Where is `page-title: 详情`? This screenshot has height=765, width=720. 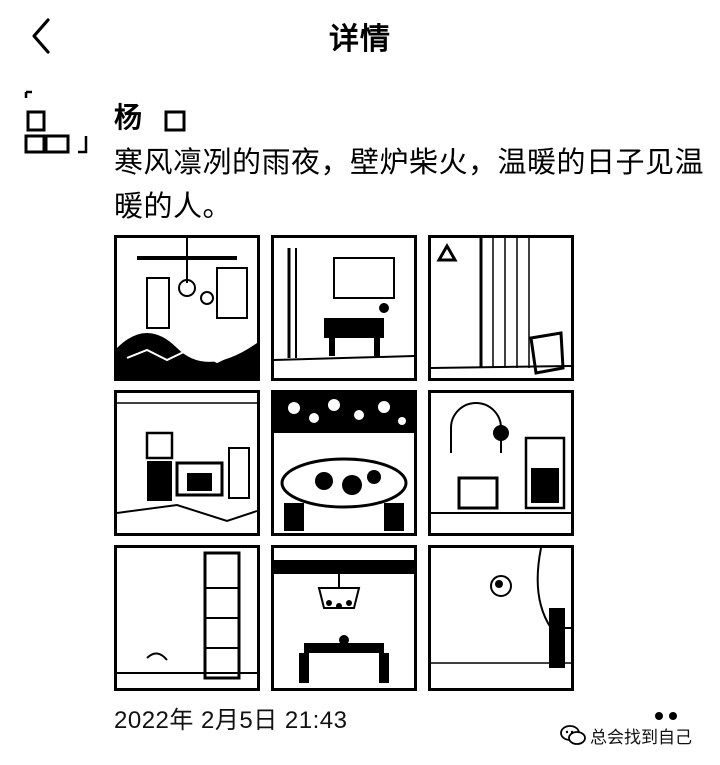 page-title: 详情 is located at coordinates (360, 39).